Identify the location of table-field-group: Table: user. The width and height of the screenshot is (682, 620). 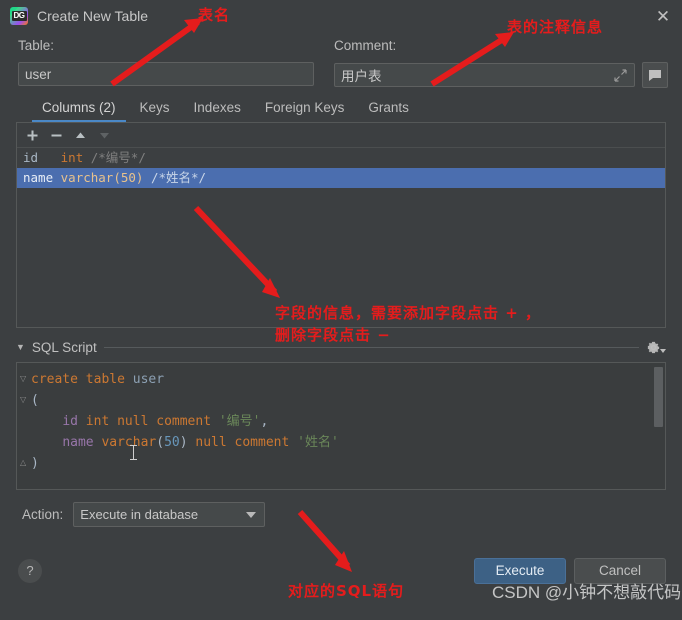
(166, 63).